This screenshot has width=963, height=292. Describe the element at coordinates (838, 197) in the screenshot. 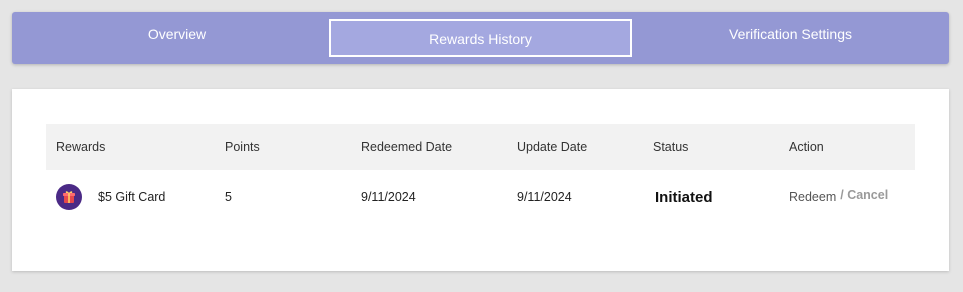

I see `action-cell: Redeem / Cancel` at that location.